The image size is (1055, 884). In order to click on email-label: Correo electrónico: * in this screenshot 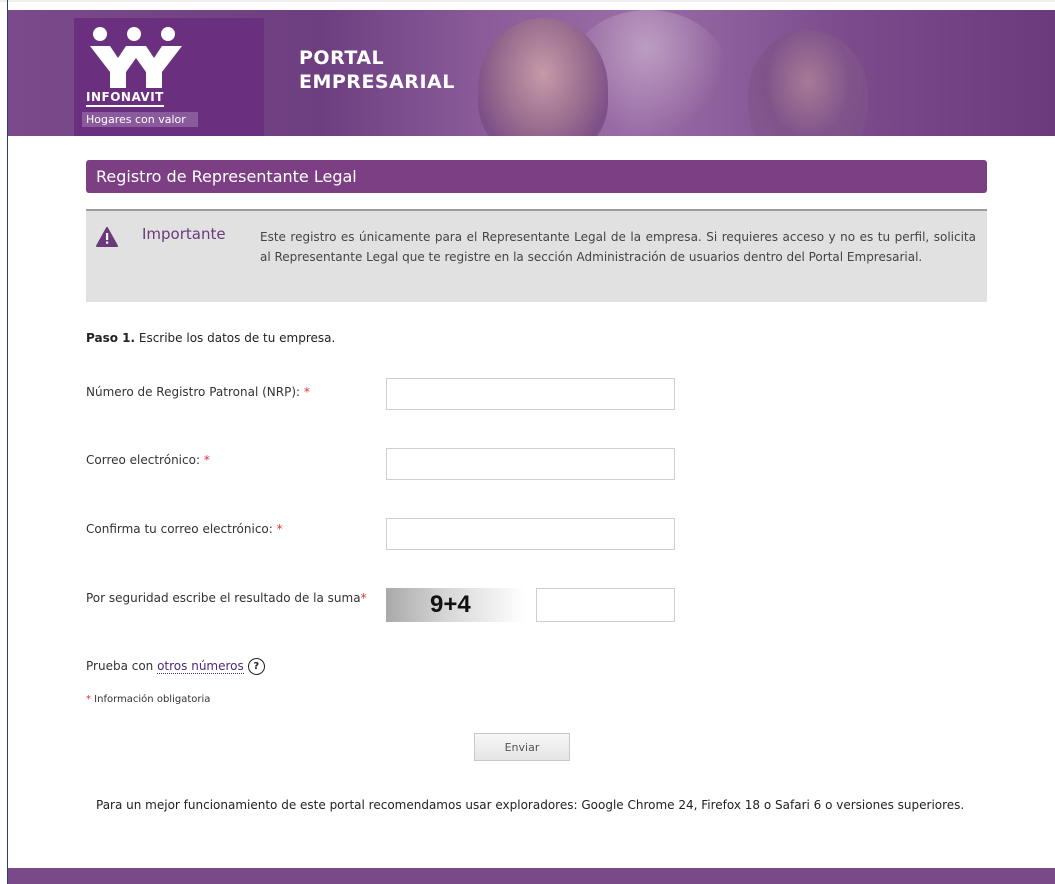, I will do `click(148, 460)`.